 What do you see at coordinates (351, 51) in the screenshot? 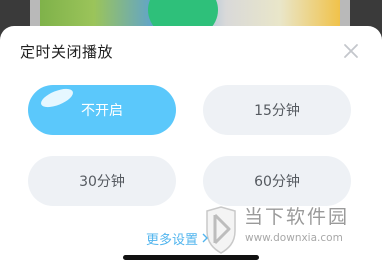
I see `close-icon` at bounding box center [351, 51].